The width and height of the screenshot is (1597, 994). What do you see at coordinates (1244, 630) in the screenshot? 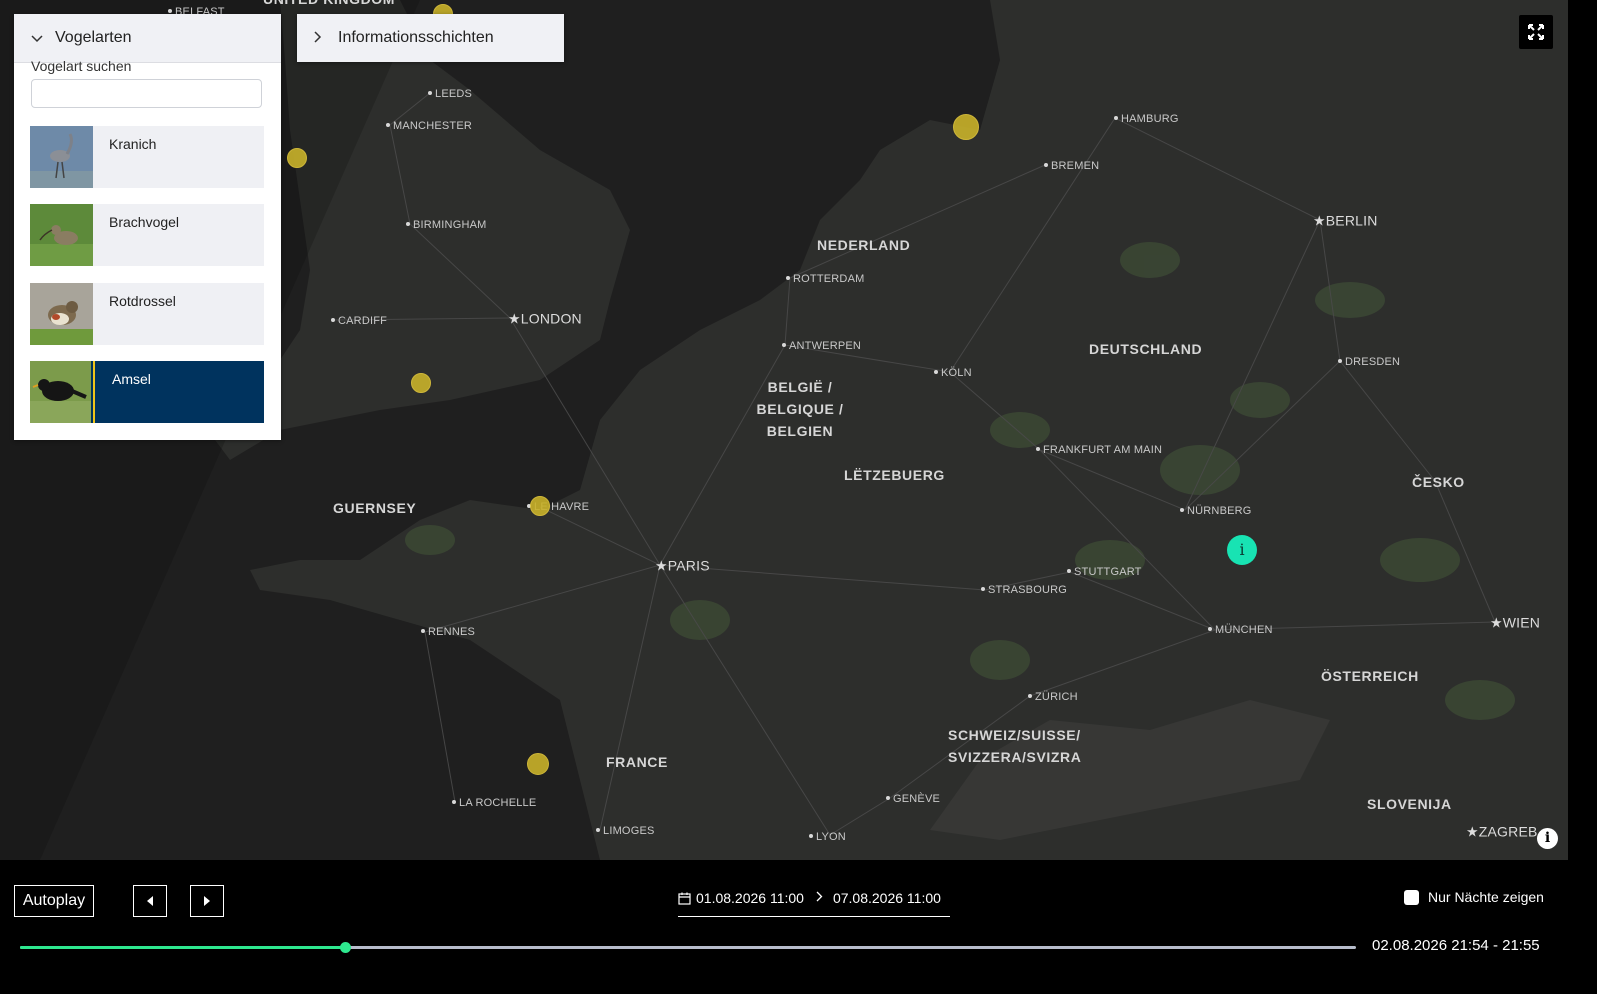
I see `city-name: MÜNCHEN` at bounding box center [1244, 630].